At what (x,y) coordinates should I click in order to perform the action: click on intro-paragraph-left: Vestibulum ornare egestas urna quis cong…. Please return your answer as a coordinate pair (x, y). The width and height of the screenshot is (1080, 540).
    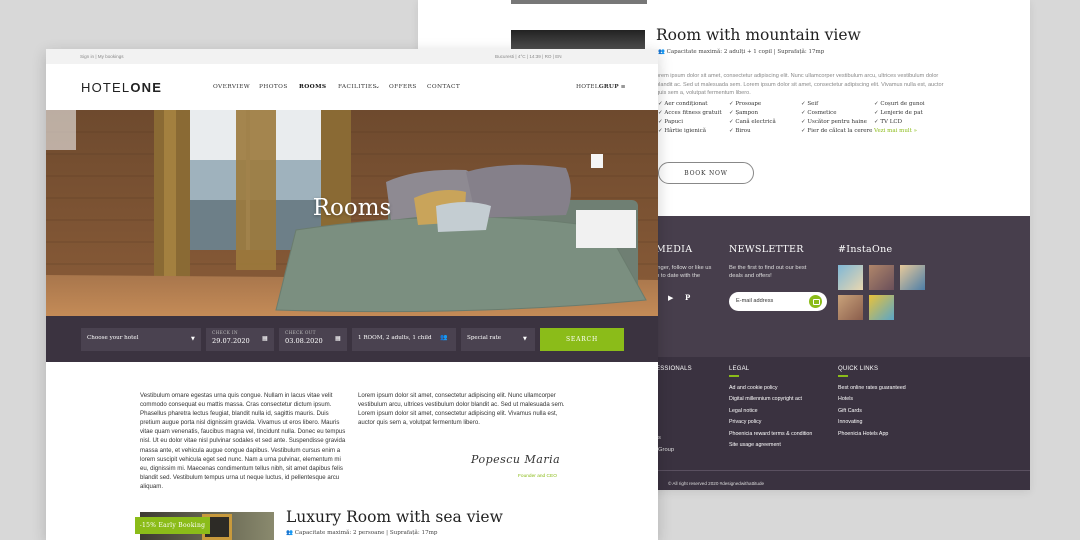
    Looking at the image, I should click on (243, 441).